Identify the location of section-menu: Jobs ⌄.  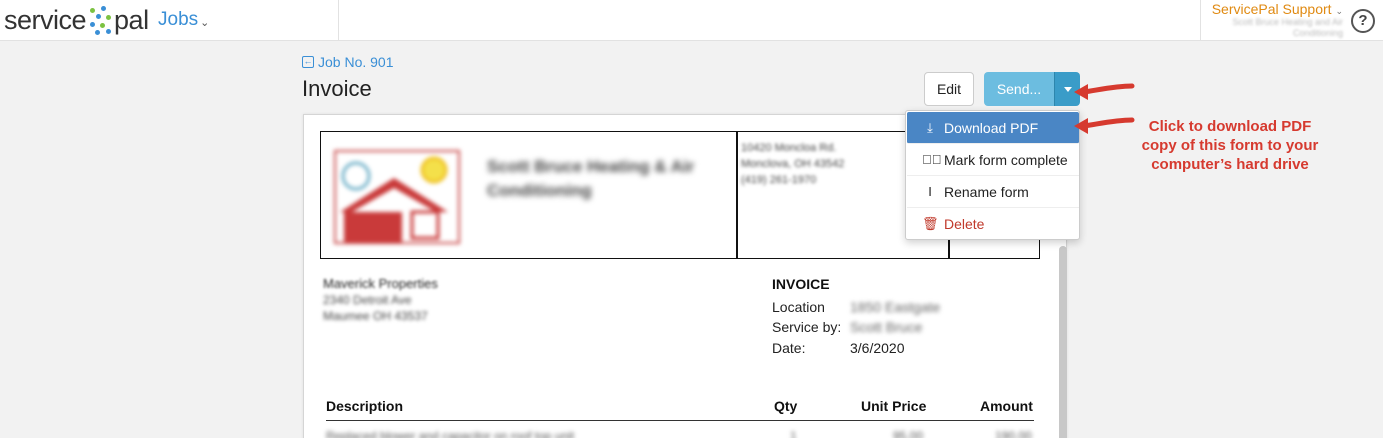
(183, 20).